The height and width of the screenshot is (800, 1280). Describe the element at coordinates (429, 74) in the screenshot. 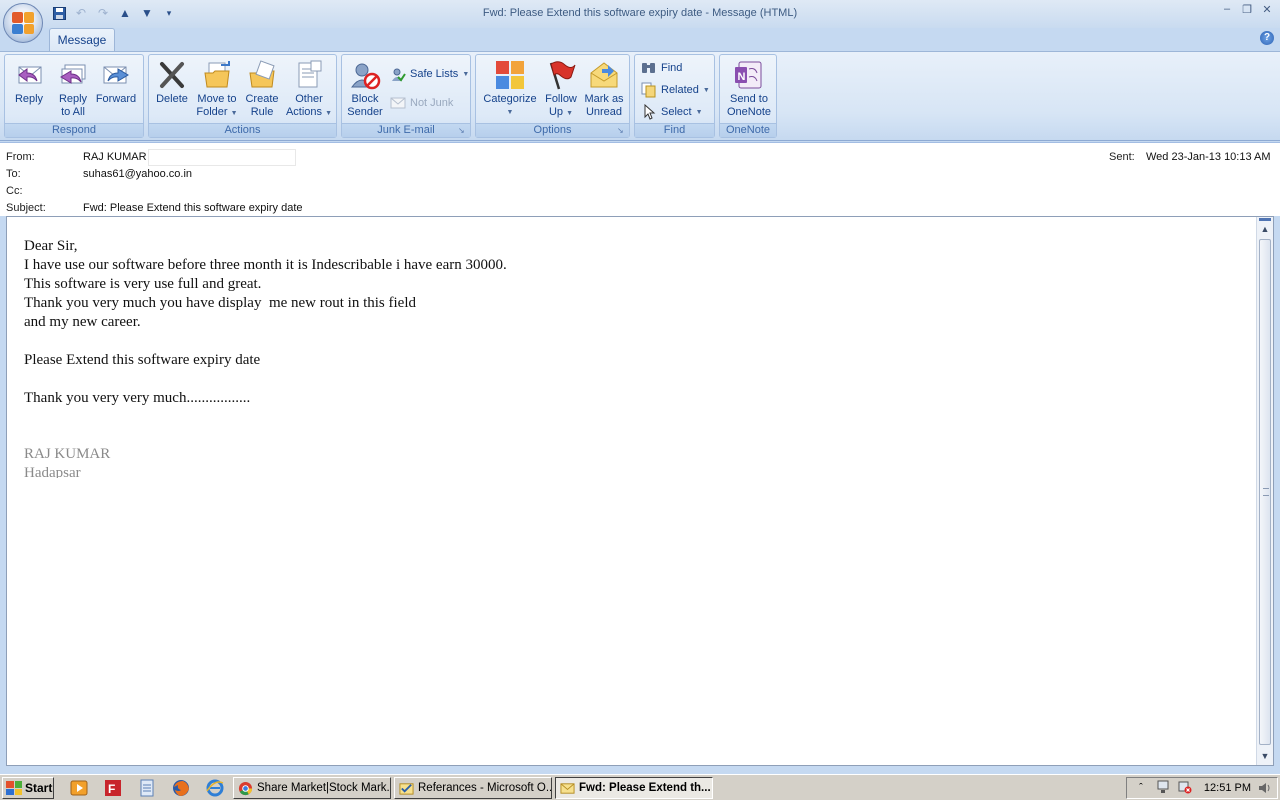

I see `safe-lists-button: Safe Lists ▼` at that location.